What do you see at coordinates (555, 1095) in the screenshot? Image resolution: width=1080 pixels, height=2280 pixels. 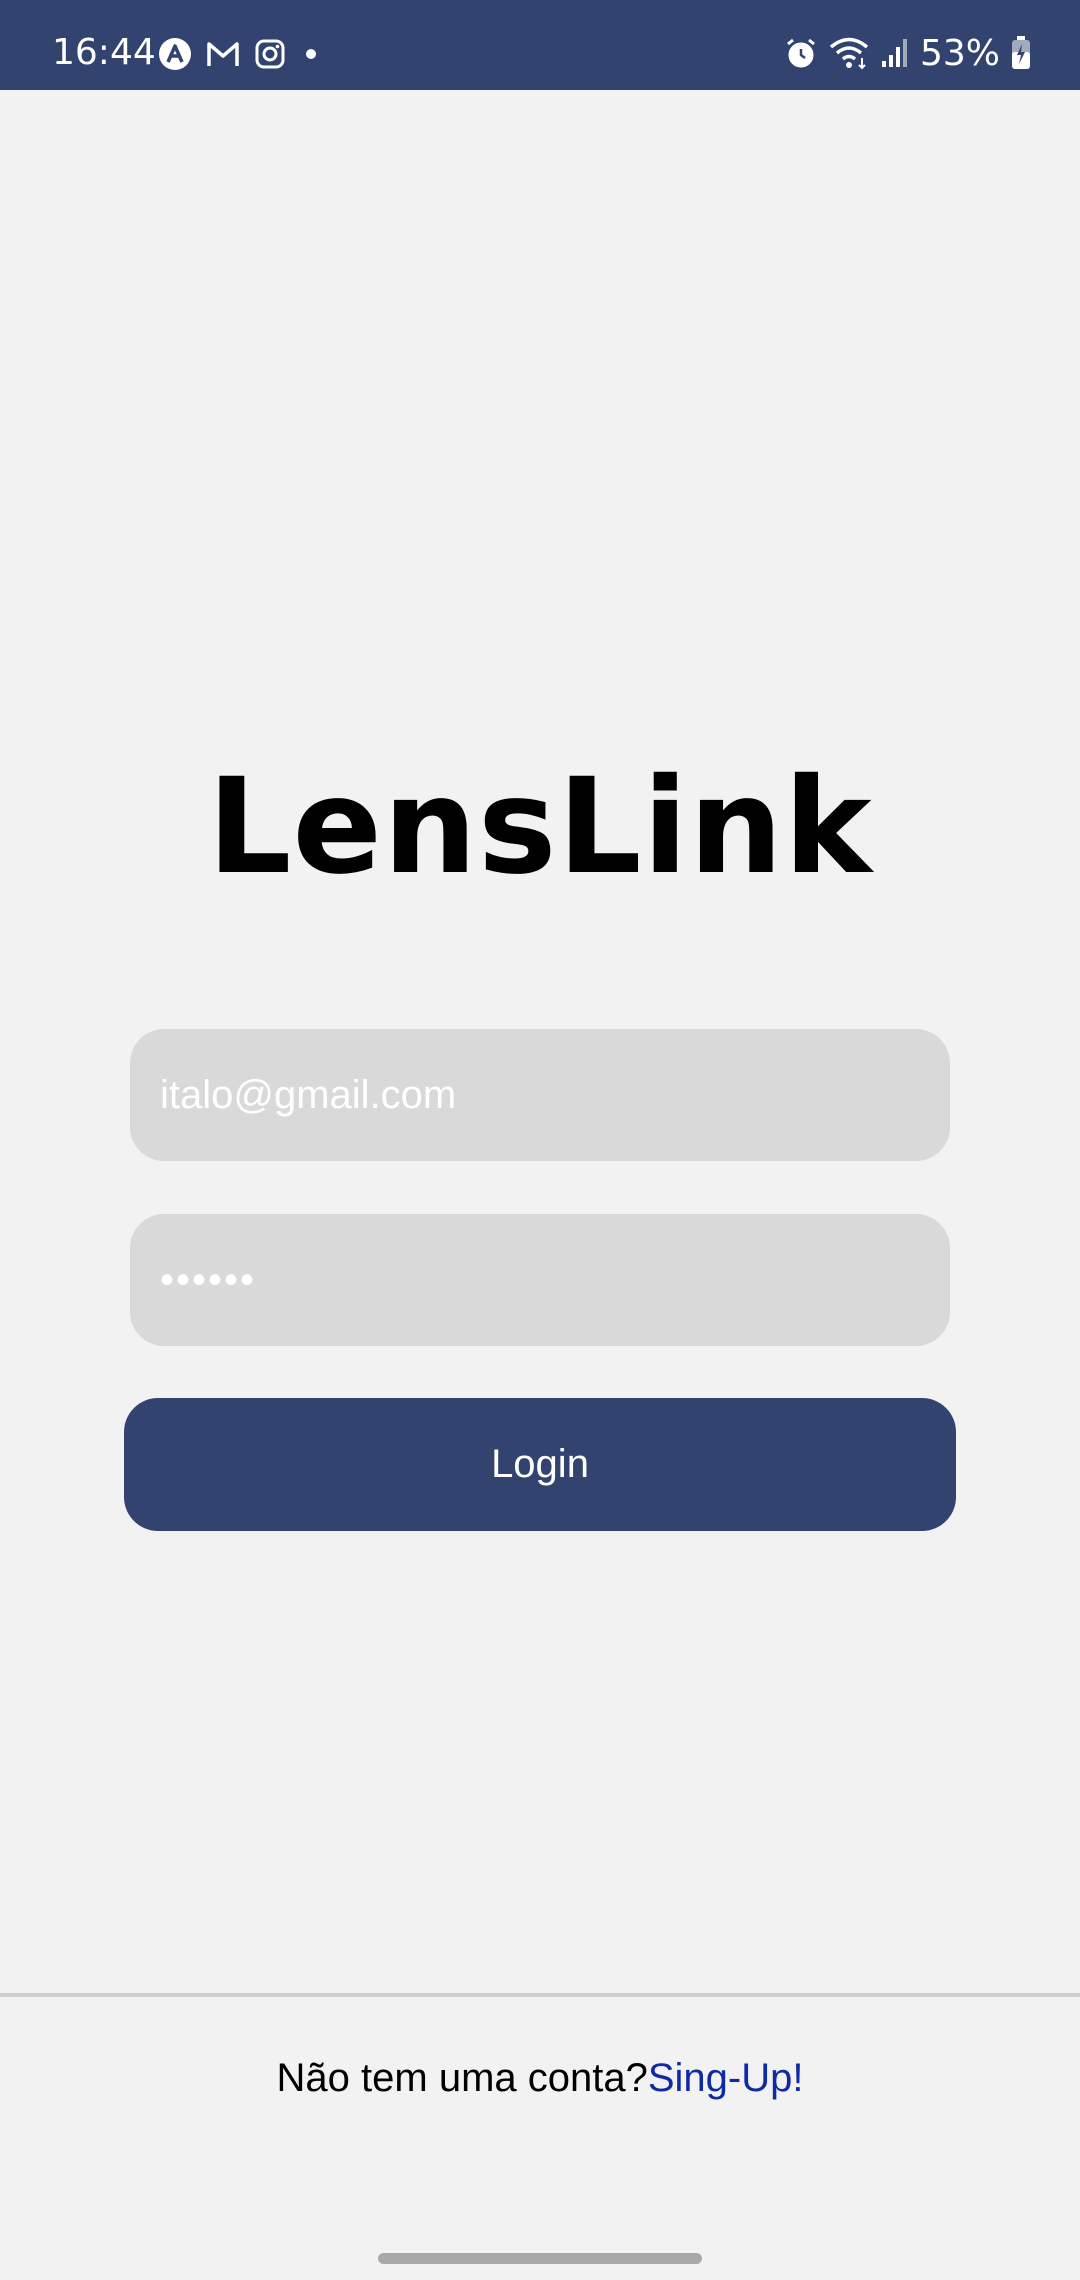 I see `email-input` at bounding box center [555, 1095].